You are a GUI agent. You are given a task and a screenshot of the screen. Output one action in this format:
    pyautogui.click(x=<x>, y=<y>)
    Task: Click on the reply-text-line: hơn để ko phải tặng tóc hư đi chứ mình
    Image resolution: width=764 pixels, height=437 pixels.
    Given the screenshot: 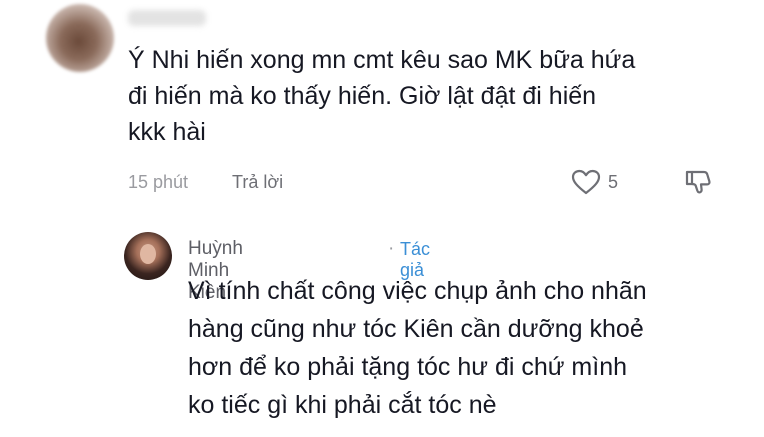 What is the action you would take?
    pyautogui.click(x=408, y=367)
    